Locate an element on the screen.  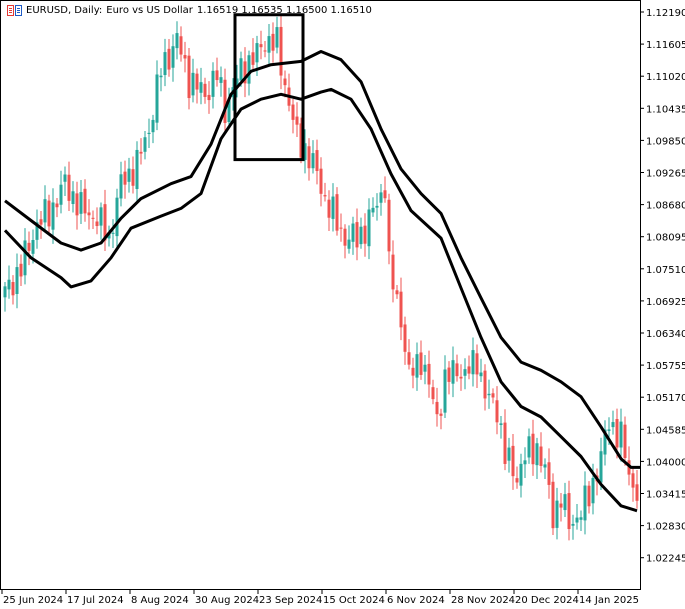
date-tick-label: 8 Aug 2024 is located at coordinates (160, 600).